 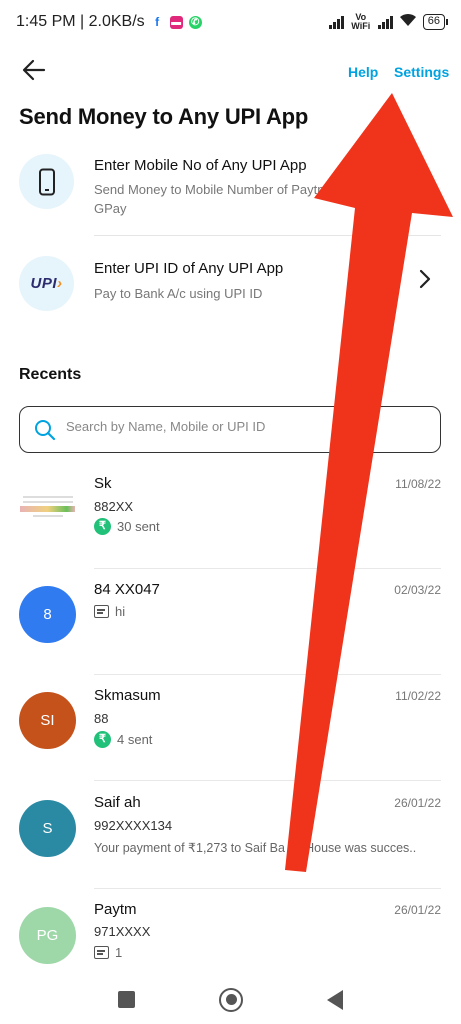 I want to click on upi-logo-text: UPI, so click(x=43, y=283).